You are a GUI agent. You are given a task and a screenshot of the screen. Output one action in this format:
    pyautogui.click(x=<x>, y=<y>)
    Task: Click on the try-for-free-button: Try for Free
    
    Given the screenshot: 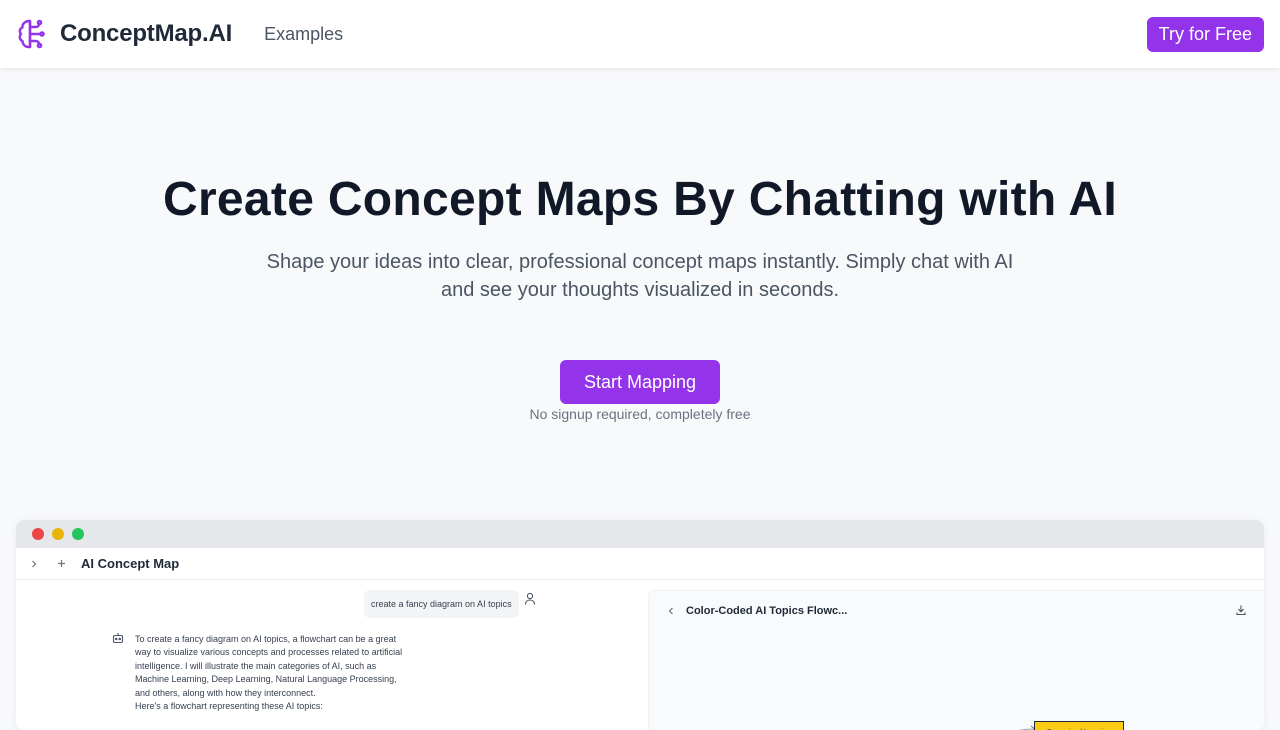 What is the action you would take?
    pyautogui.click(x=1205, y=34)
    